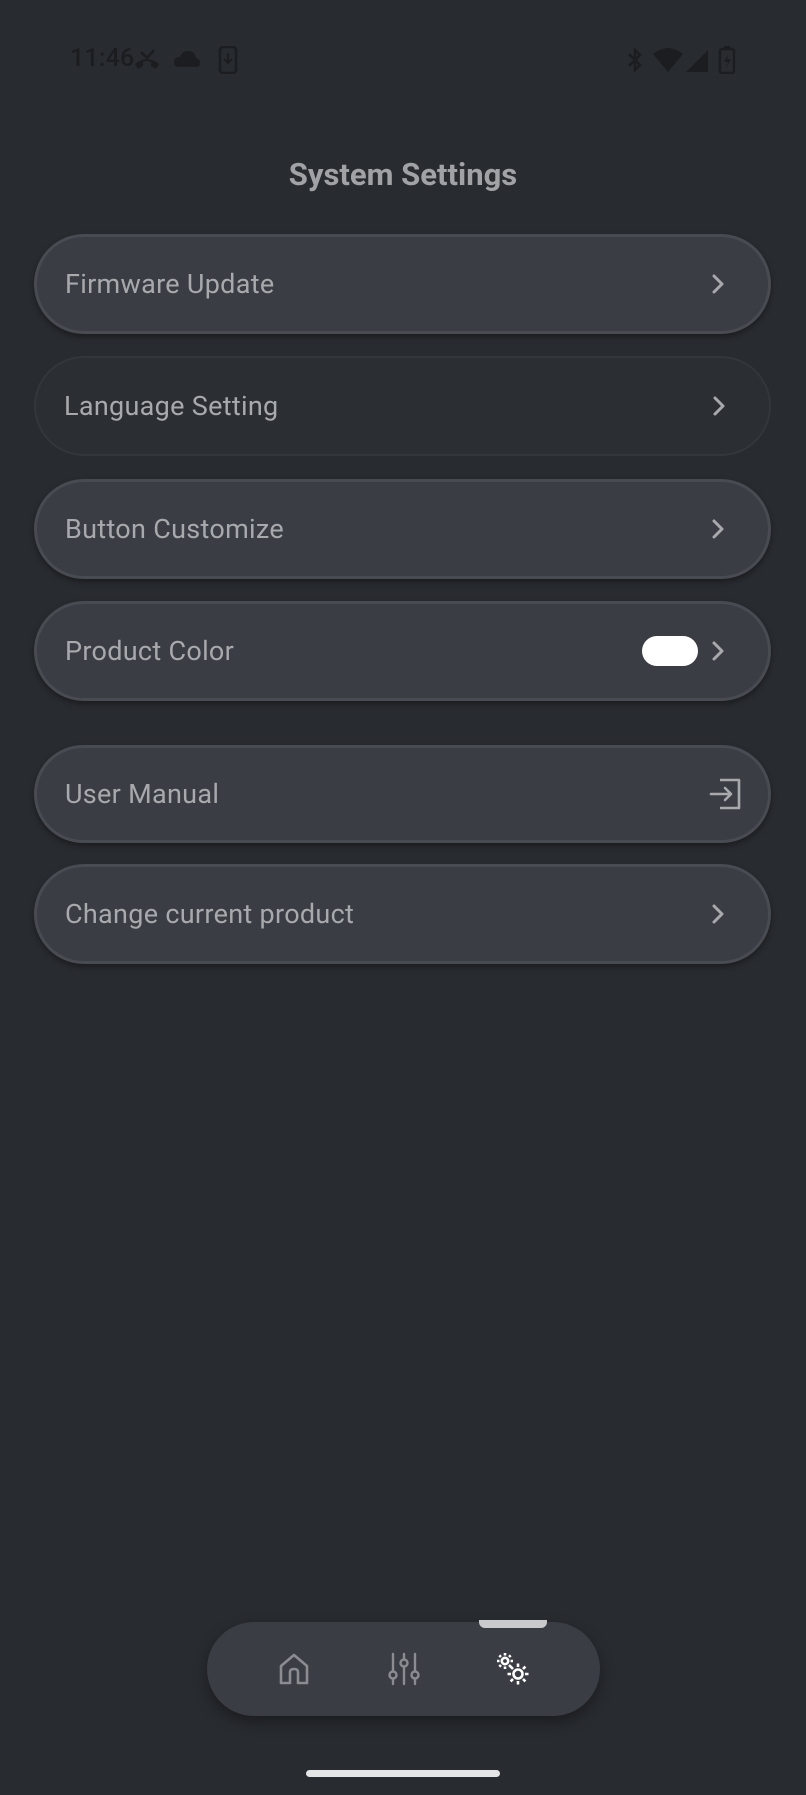 This screenshot has width=806, height=1795. I want to click on product-color-label: Product Color, so click(150, 651).